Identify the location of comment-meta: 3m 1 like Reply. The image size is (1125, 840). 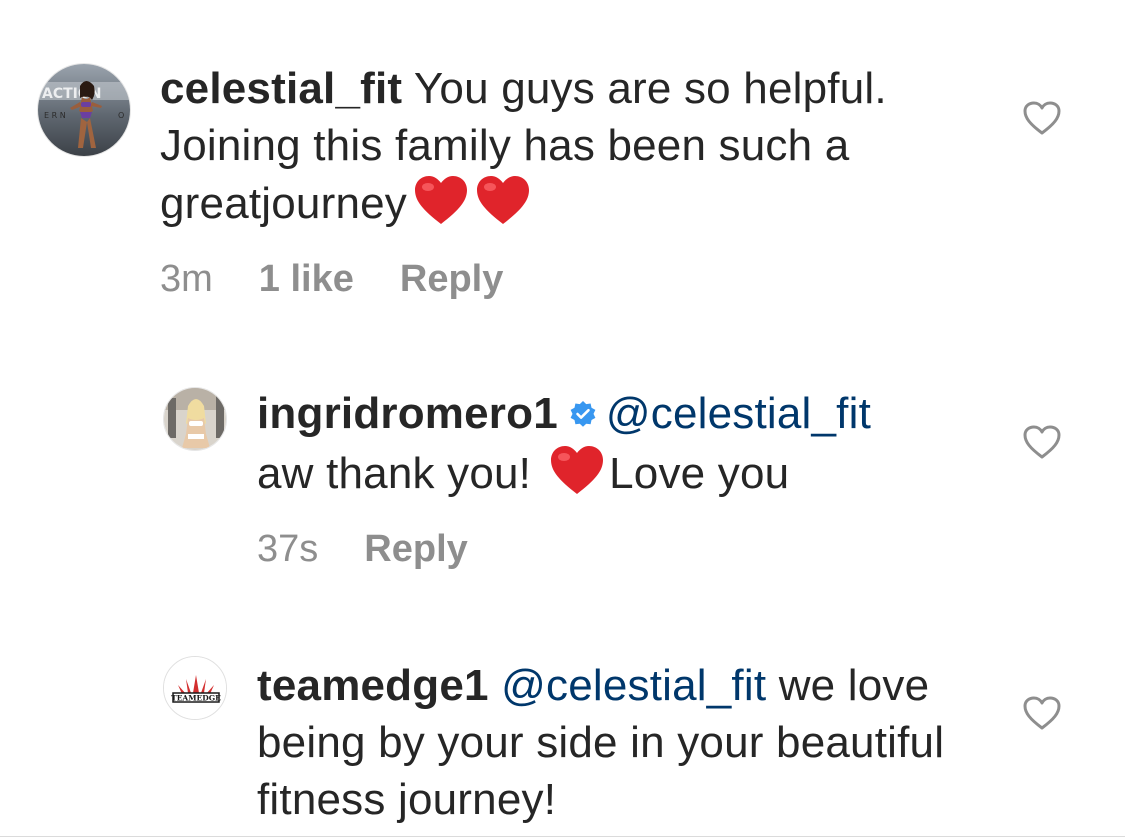
(354, 279).